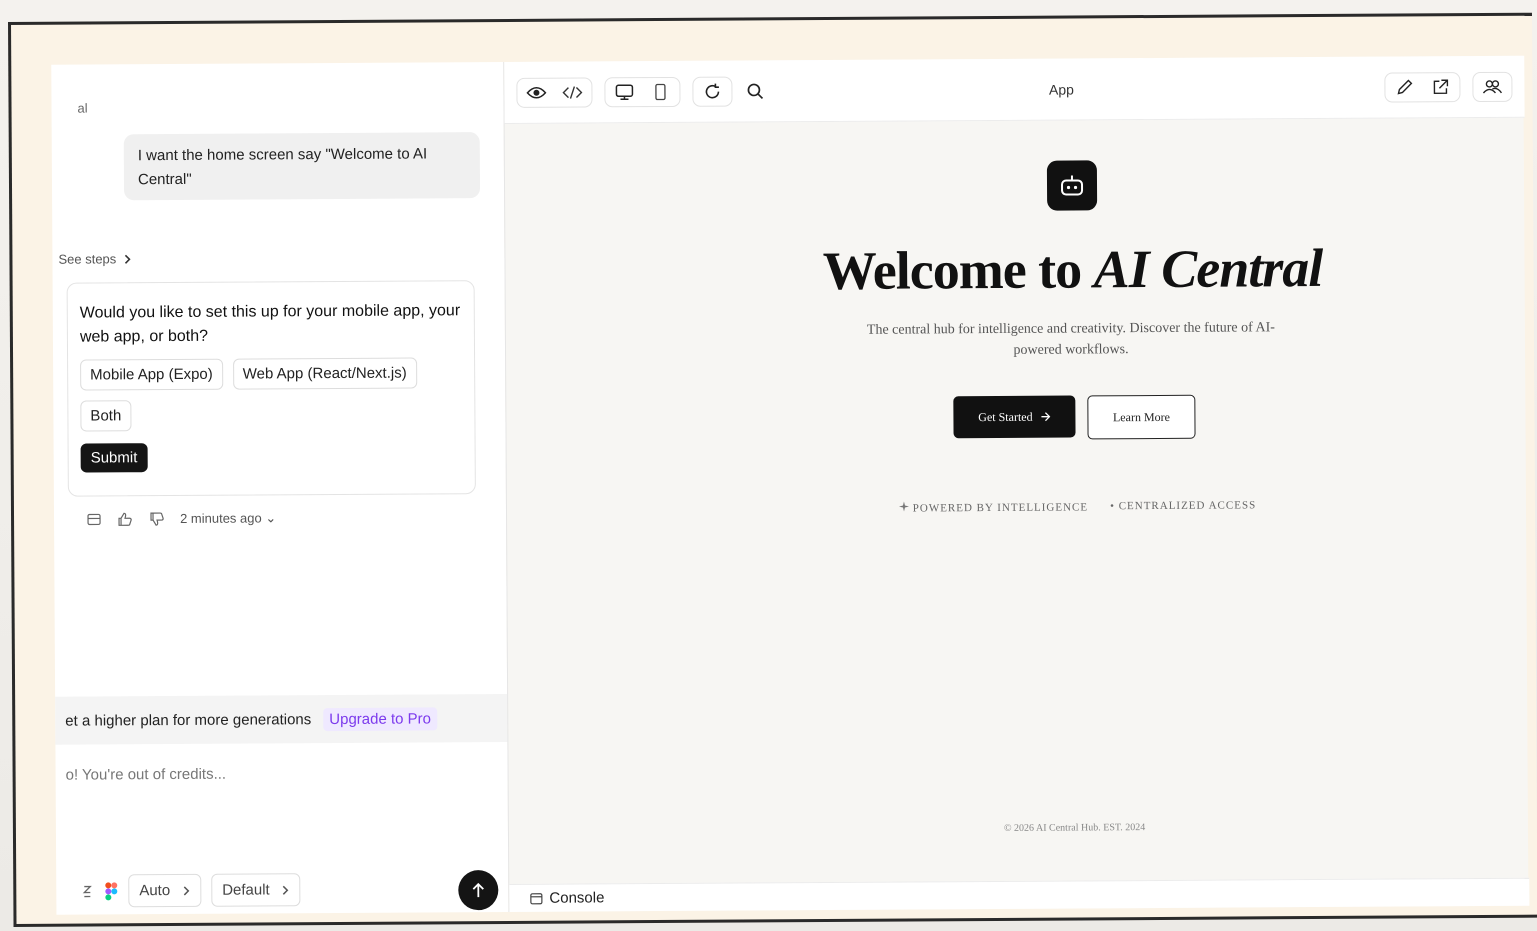 The height and width of the screenshot is (931, 1537). I want to click on refresh-group, so click(712, 91).